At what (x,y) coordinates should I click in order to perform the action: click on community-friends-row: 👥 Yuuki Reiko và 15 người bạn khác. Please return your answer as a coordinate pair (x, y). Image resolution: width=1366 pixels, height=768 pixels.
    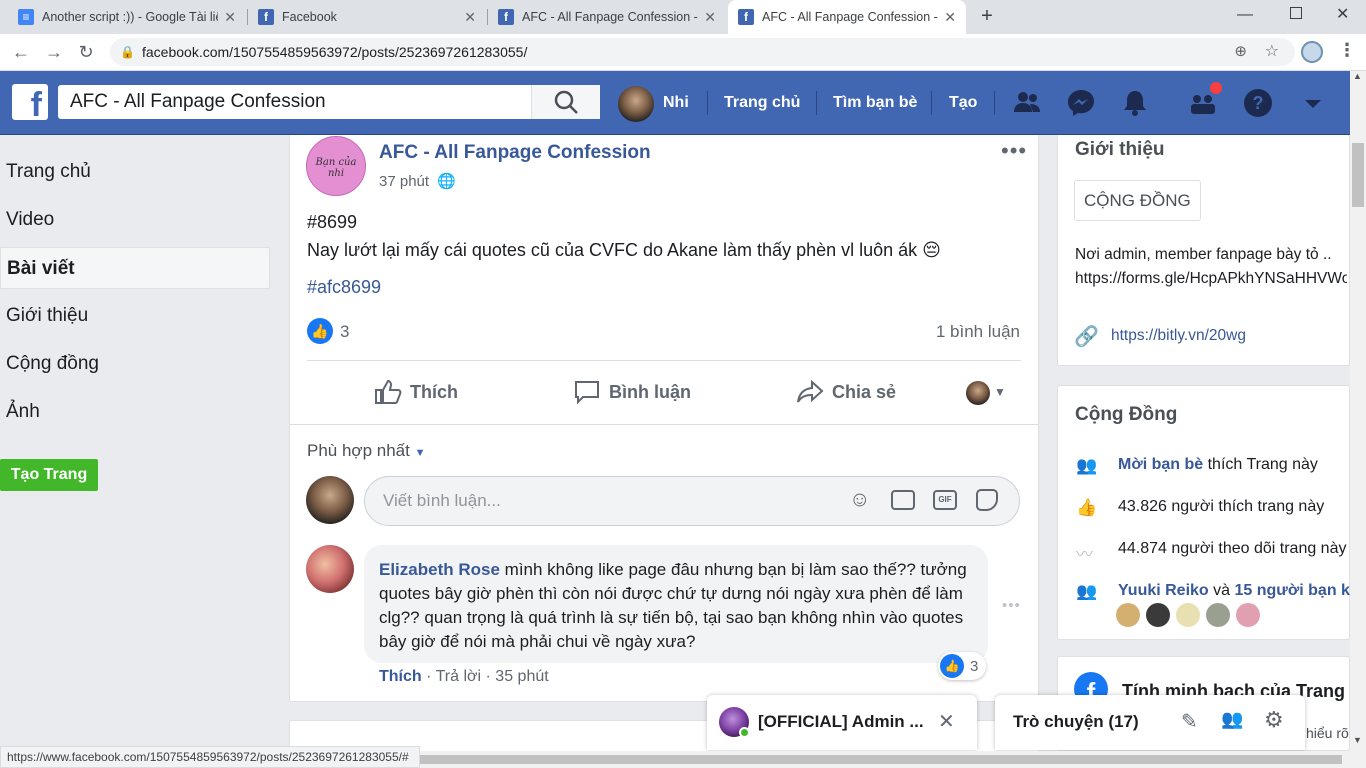
    Looking at the image, I should click on (1213, 591).